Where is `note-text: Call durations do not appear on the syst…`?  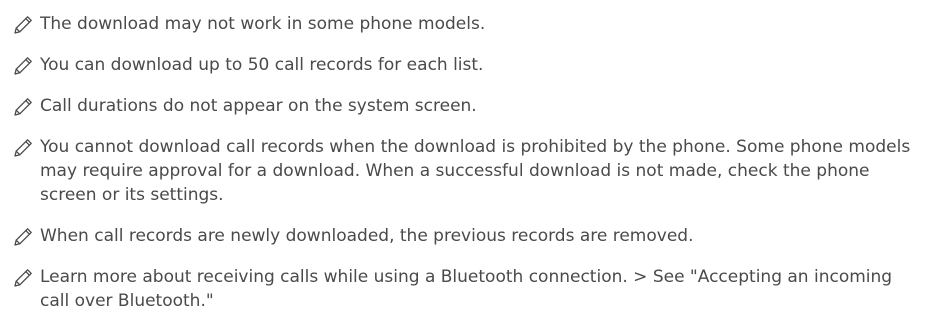
note-text: Call durations do not appear on the syst… is located at coordinates (258, 106).